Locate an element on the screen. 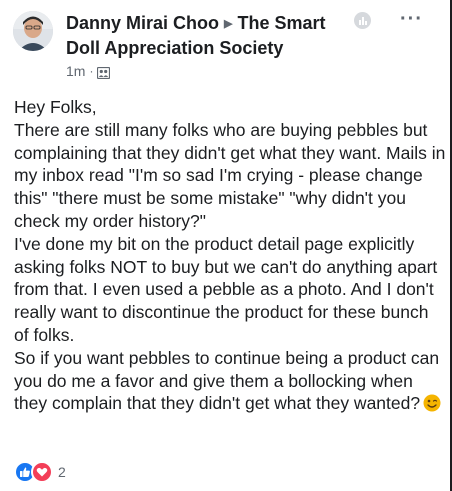 The width and height of the screenshot is (452, 491). reaction-count: 2 is located at coordinates (62, 472).